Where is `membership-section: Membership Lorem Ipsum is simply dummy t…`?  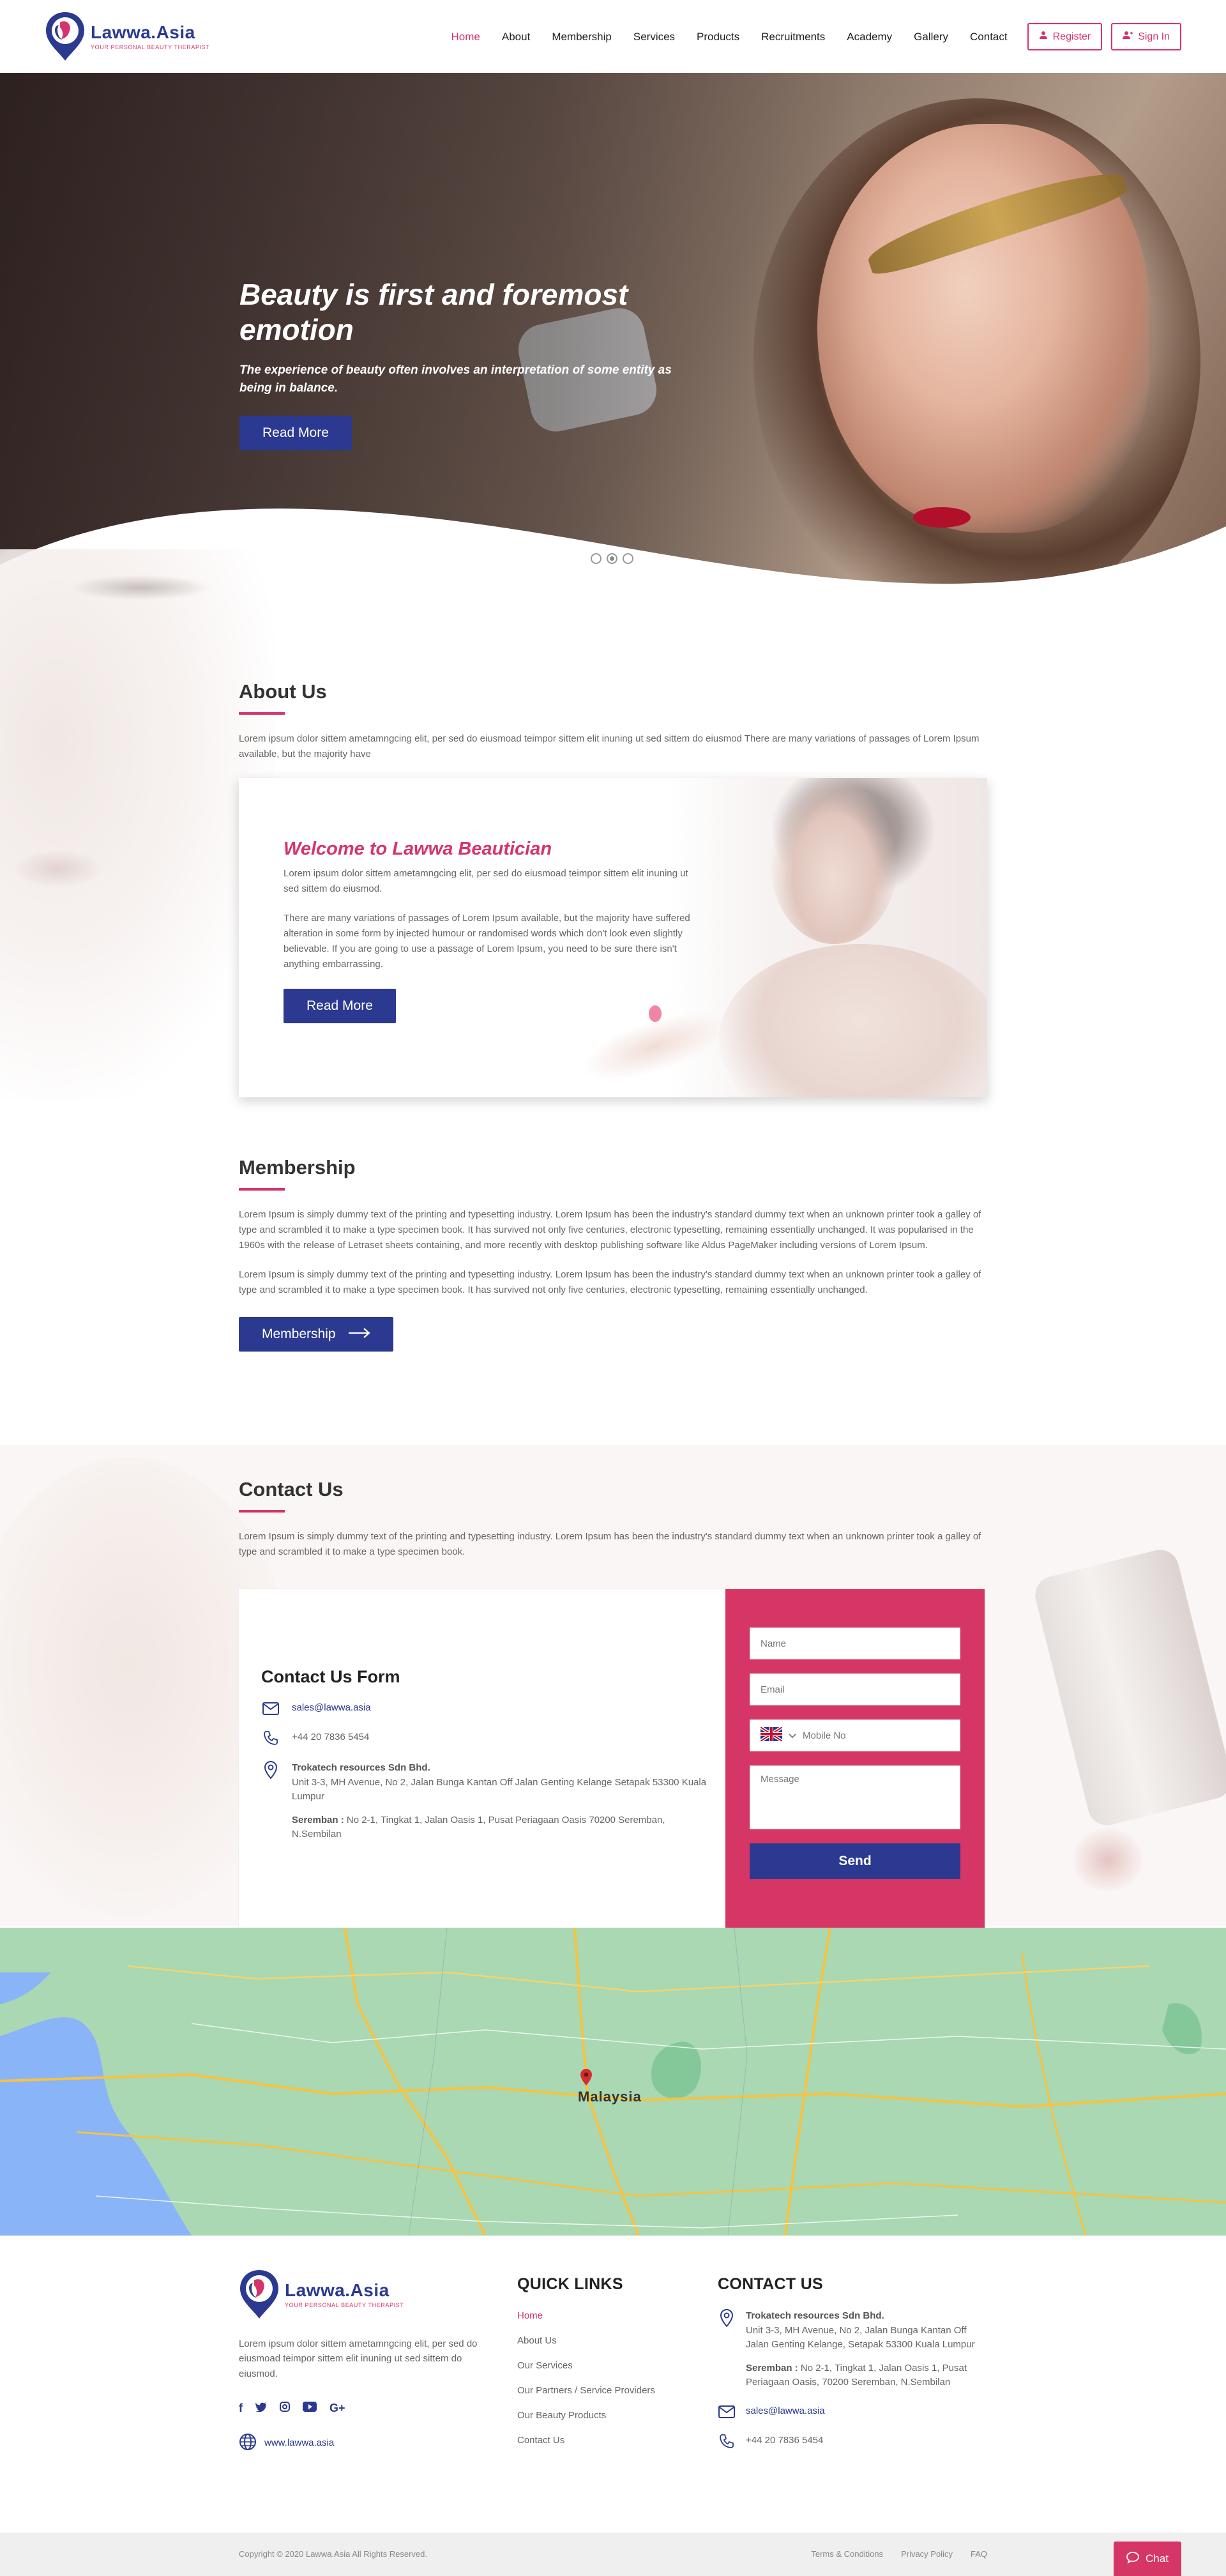
membership-section: Membership Lorem Ipsum is simply dummy t… is located at coordinates (613, 1254).